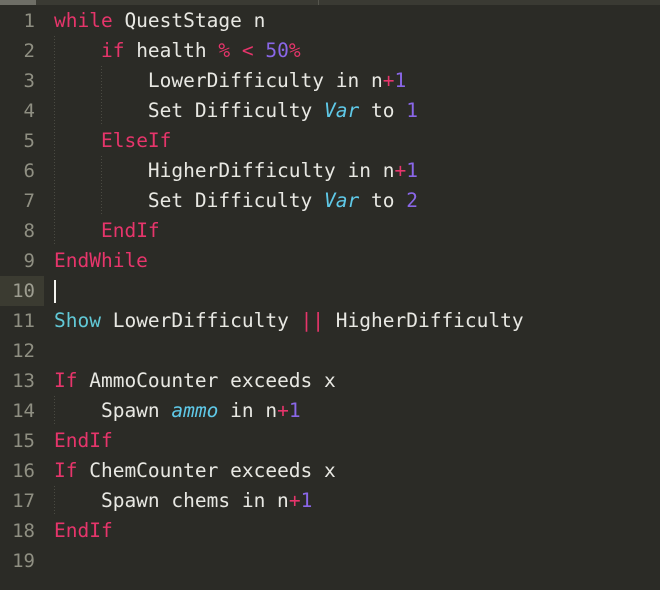 The image size is (660, 590). Describe the element at coordinates (22, 171) in the screenshot. I see `line-number: 6` at that location.